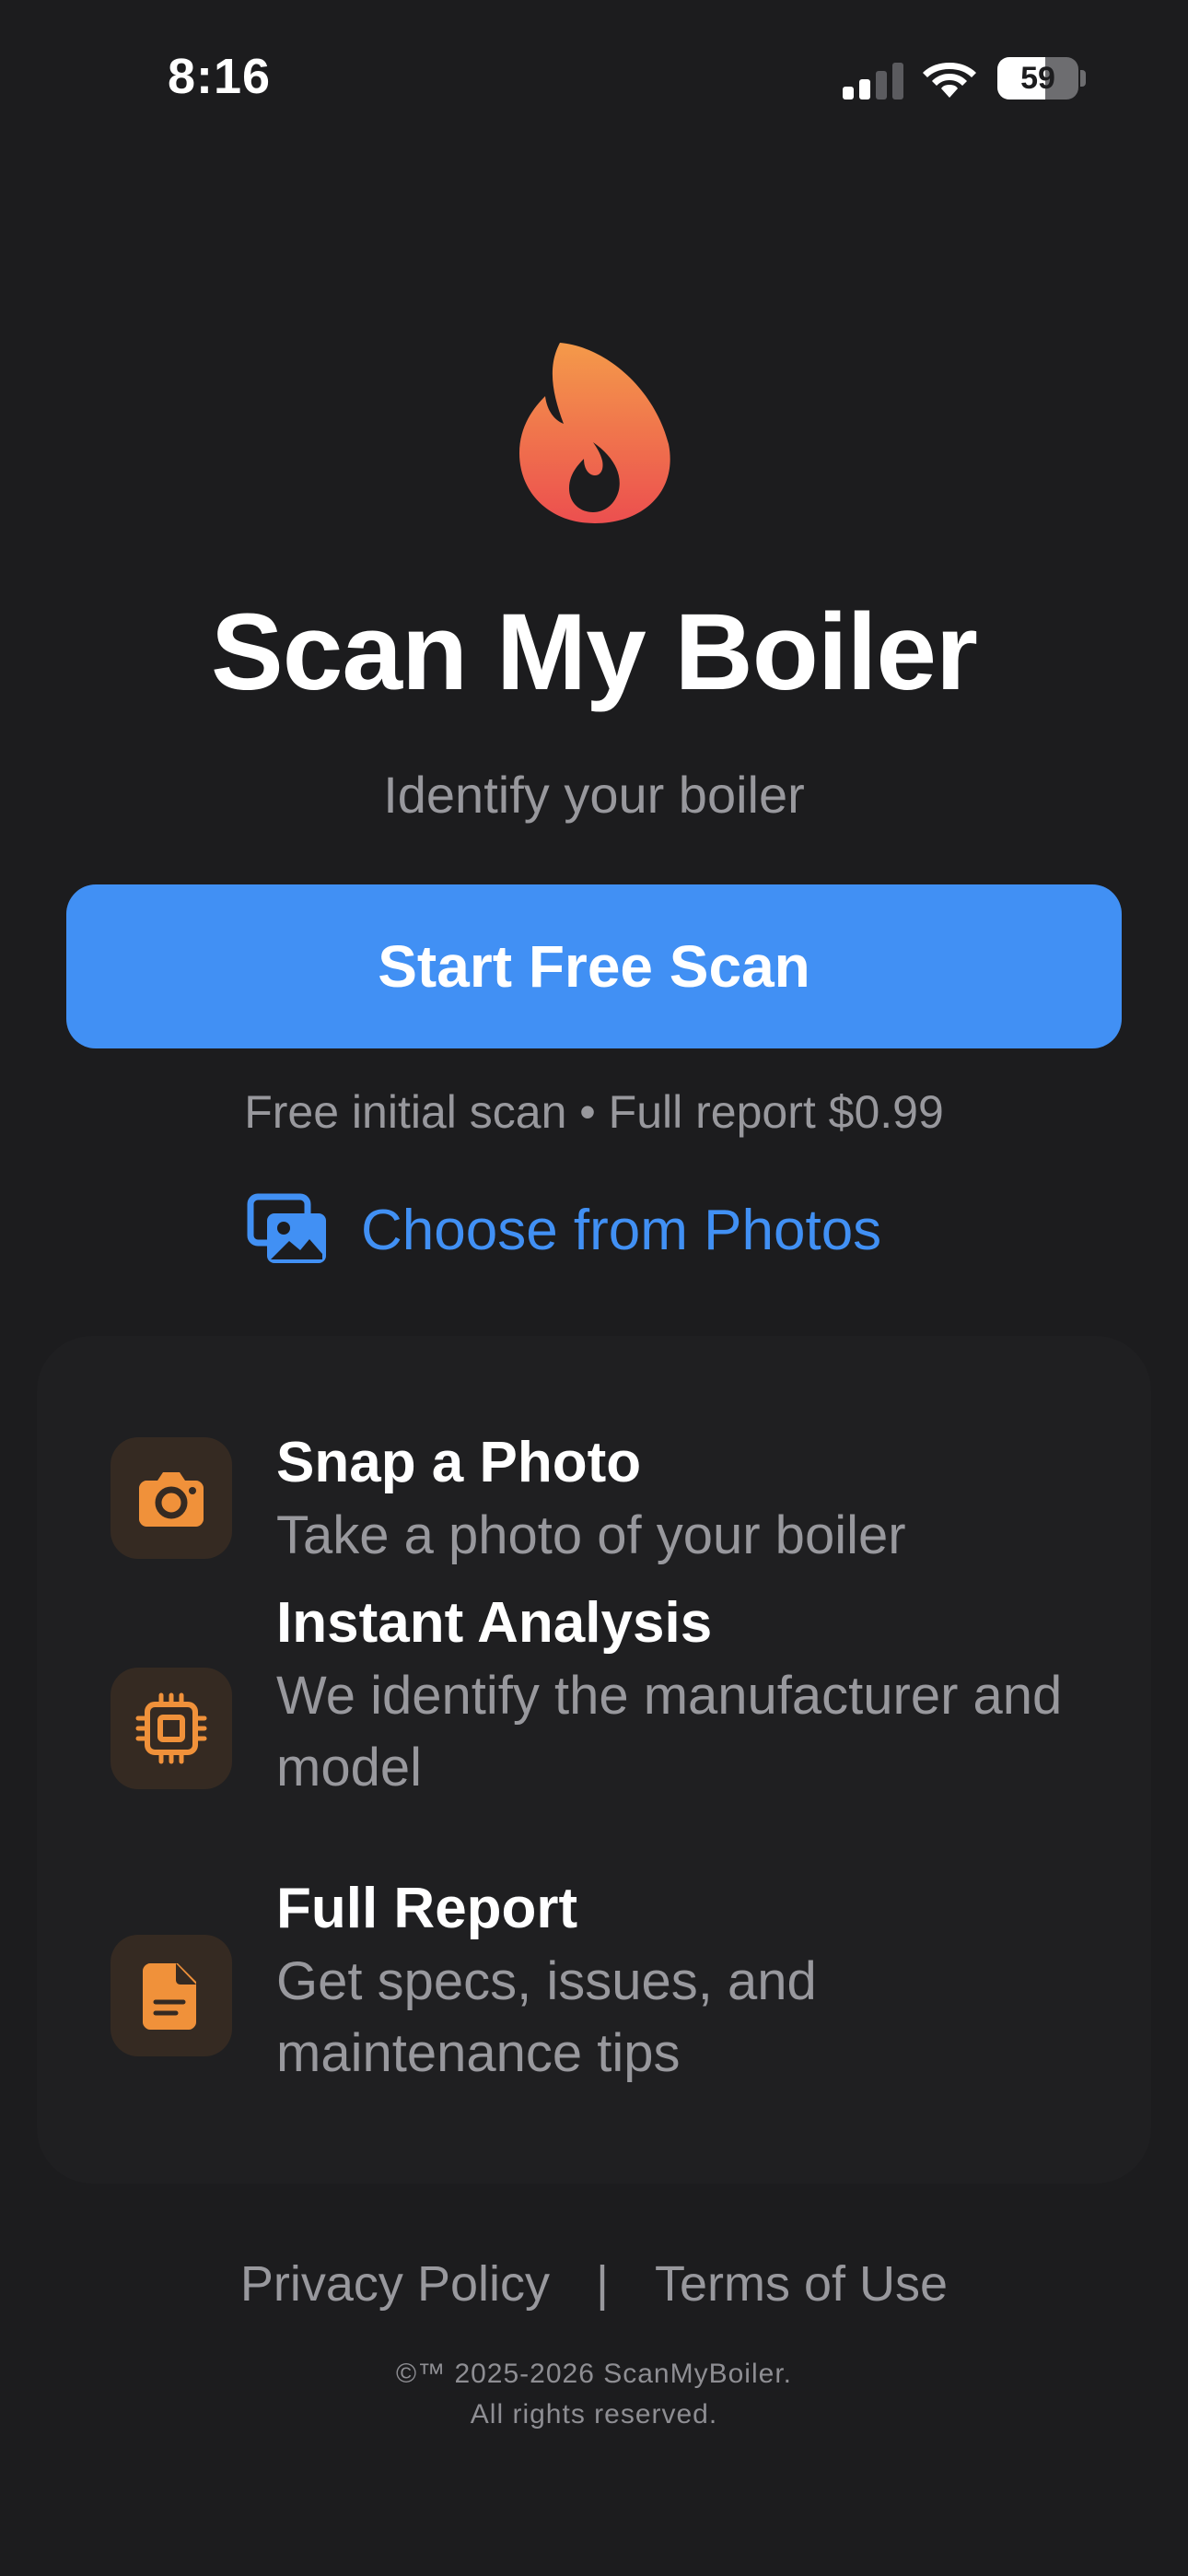 The width and height of the screenshot is (1188, 2576). Describe the element at coordinates (669, 1732) in the screenshot. I see `feature-description: We identify the manufacturer and model` at that location.